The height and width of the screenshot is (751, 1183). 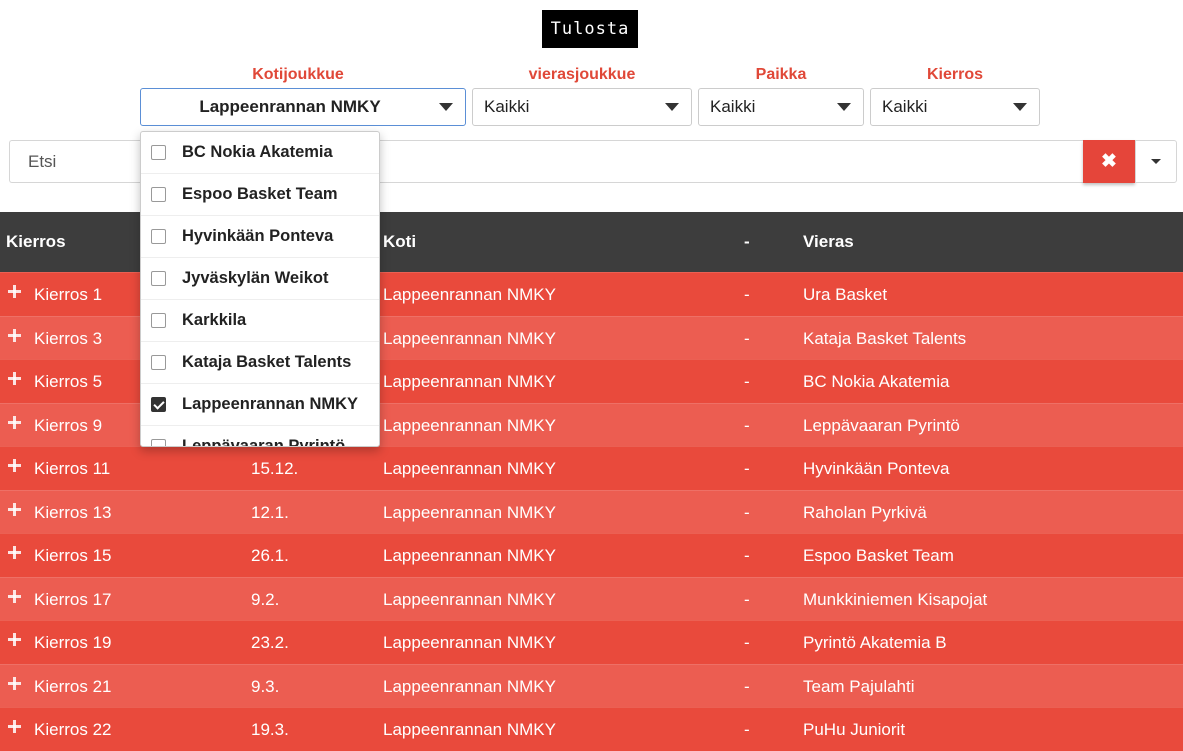 I want to click on dropdown-option: Kataja Basket Talents, so click(x=260, y=363).